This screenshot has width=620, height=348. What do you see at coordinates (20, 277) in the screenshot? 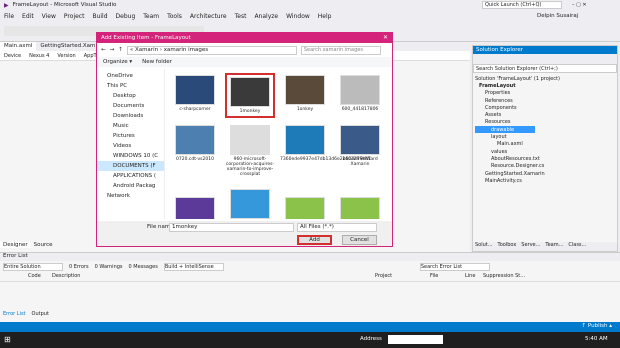
I see `col-code: Code` at bounding box center [20, 277].